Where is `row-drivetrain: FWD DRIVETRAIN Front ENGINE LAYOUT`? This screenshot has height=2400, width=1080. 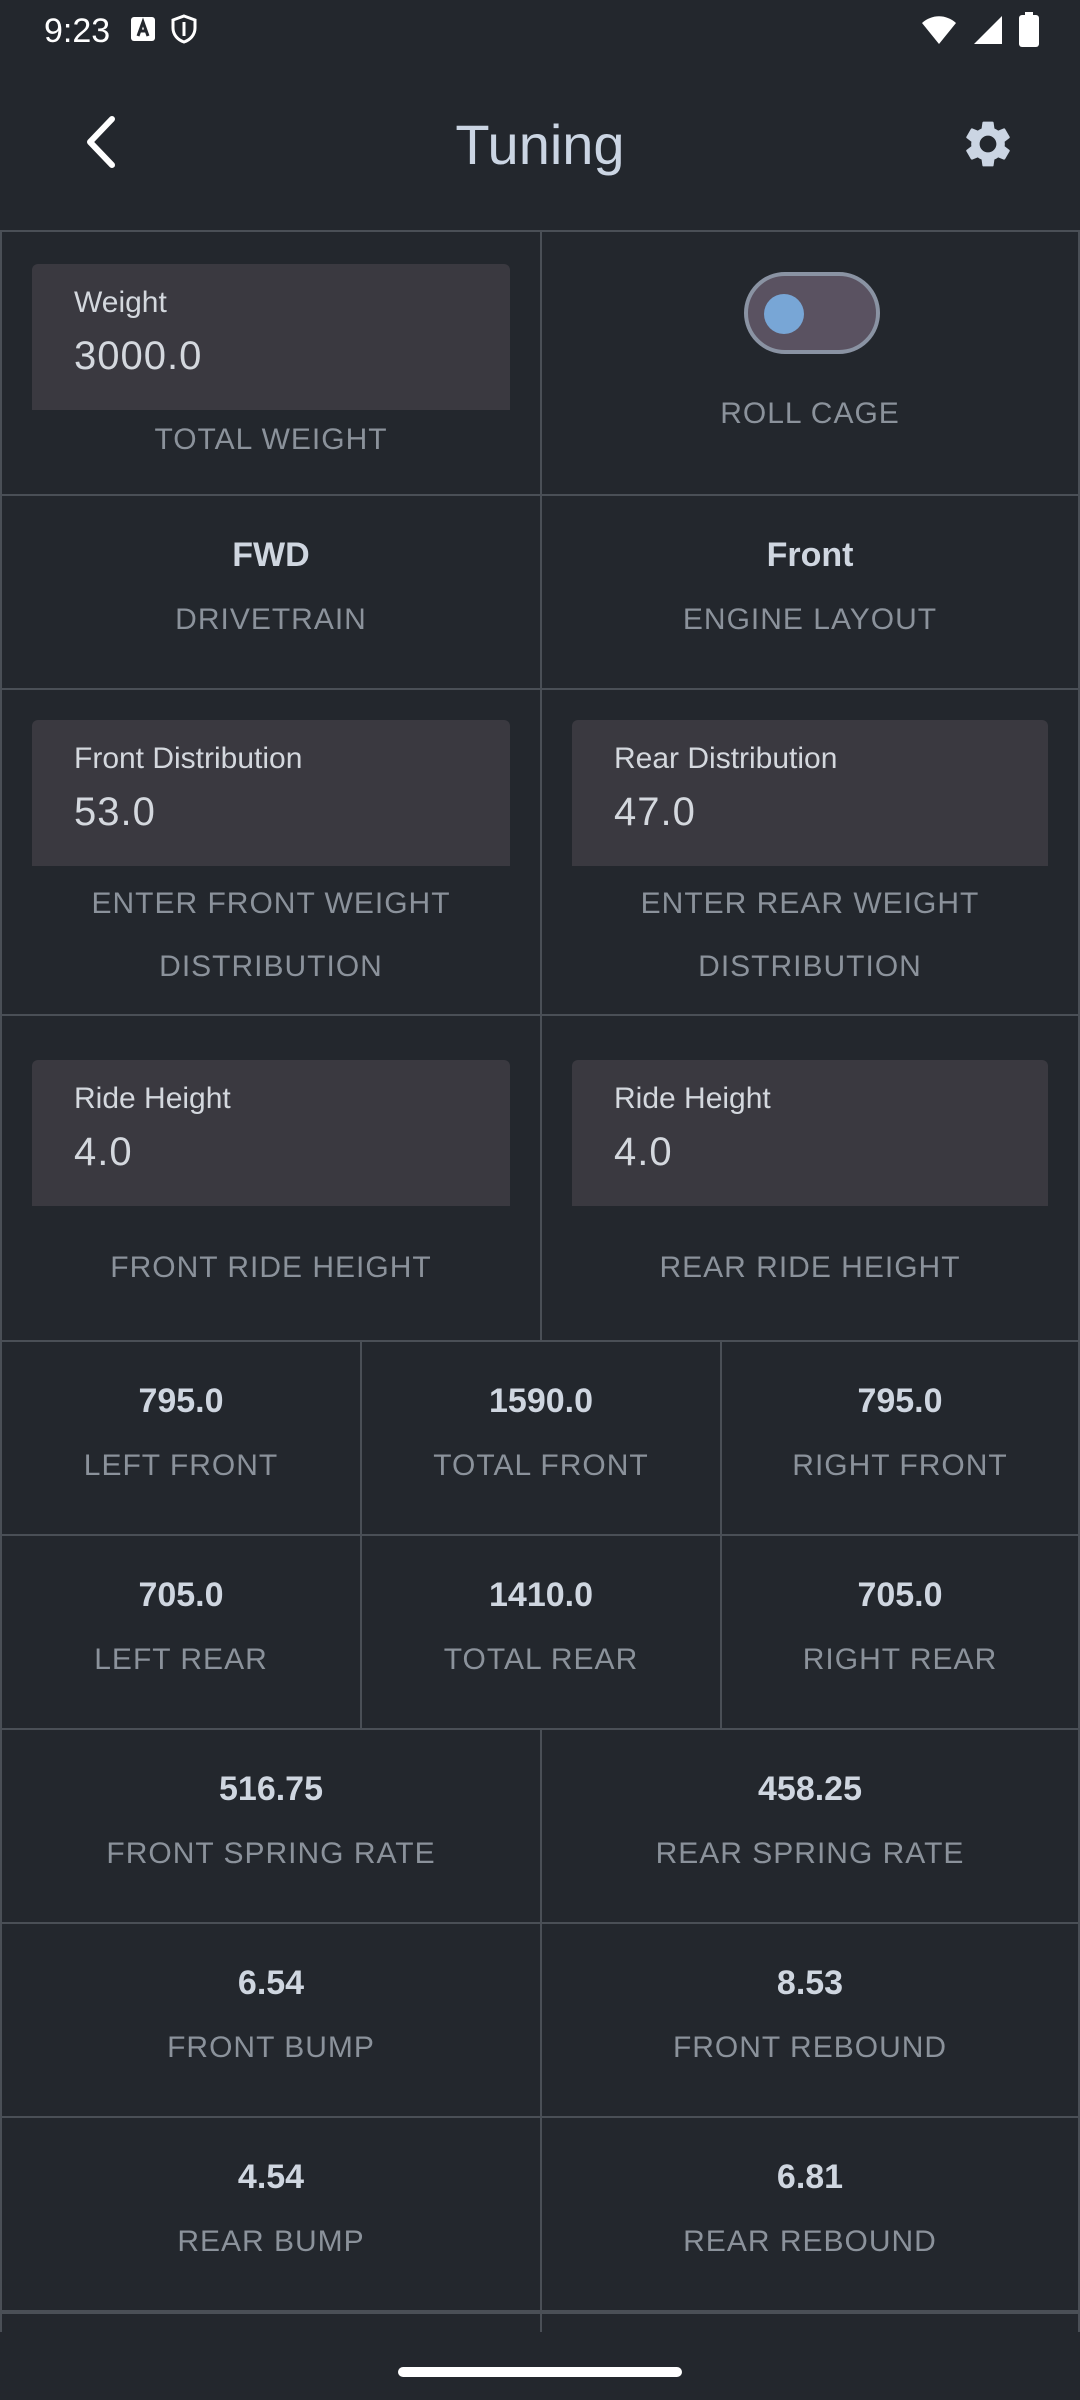
row-drivetrain: FWD DRIVETRAIN Front ENGINE LAYOUT is located at coordinates (540, 591).